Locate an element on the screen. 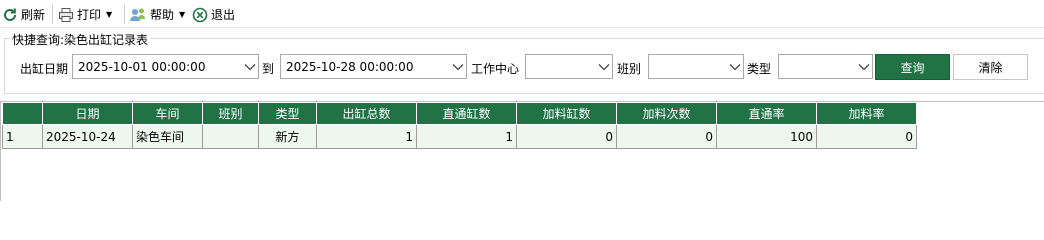 The image size is (1044, 240). workshop-cell: 染色车间 is located at coordinates (167, 136).